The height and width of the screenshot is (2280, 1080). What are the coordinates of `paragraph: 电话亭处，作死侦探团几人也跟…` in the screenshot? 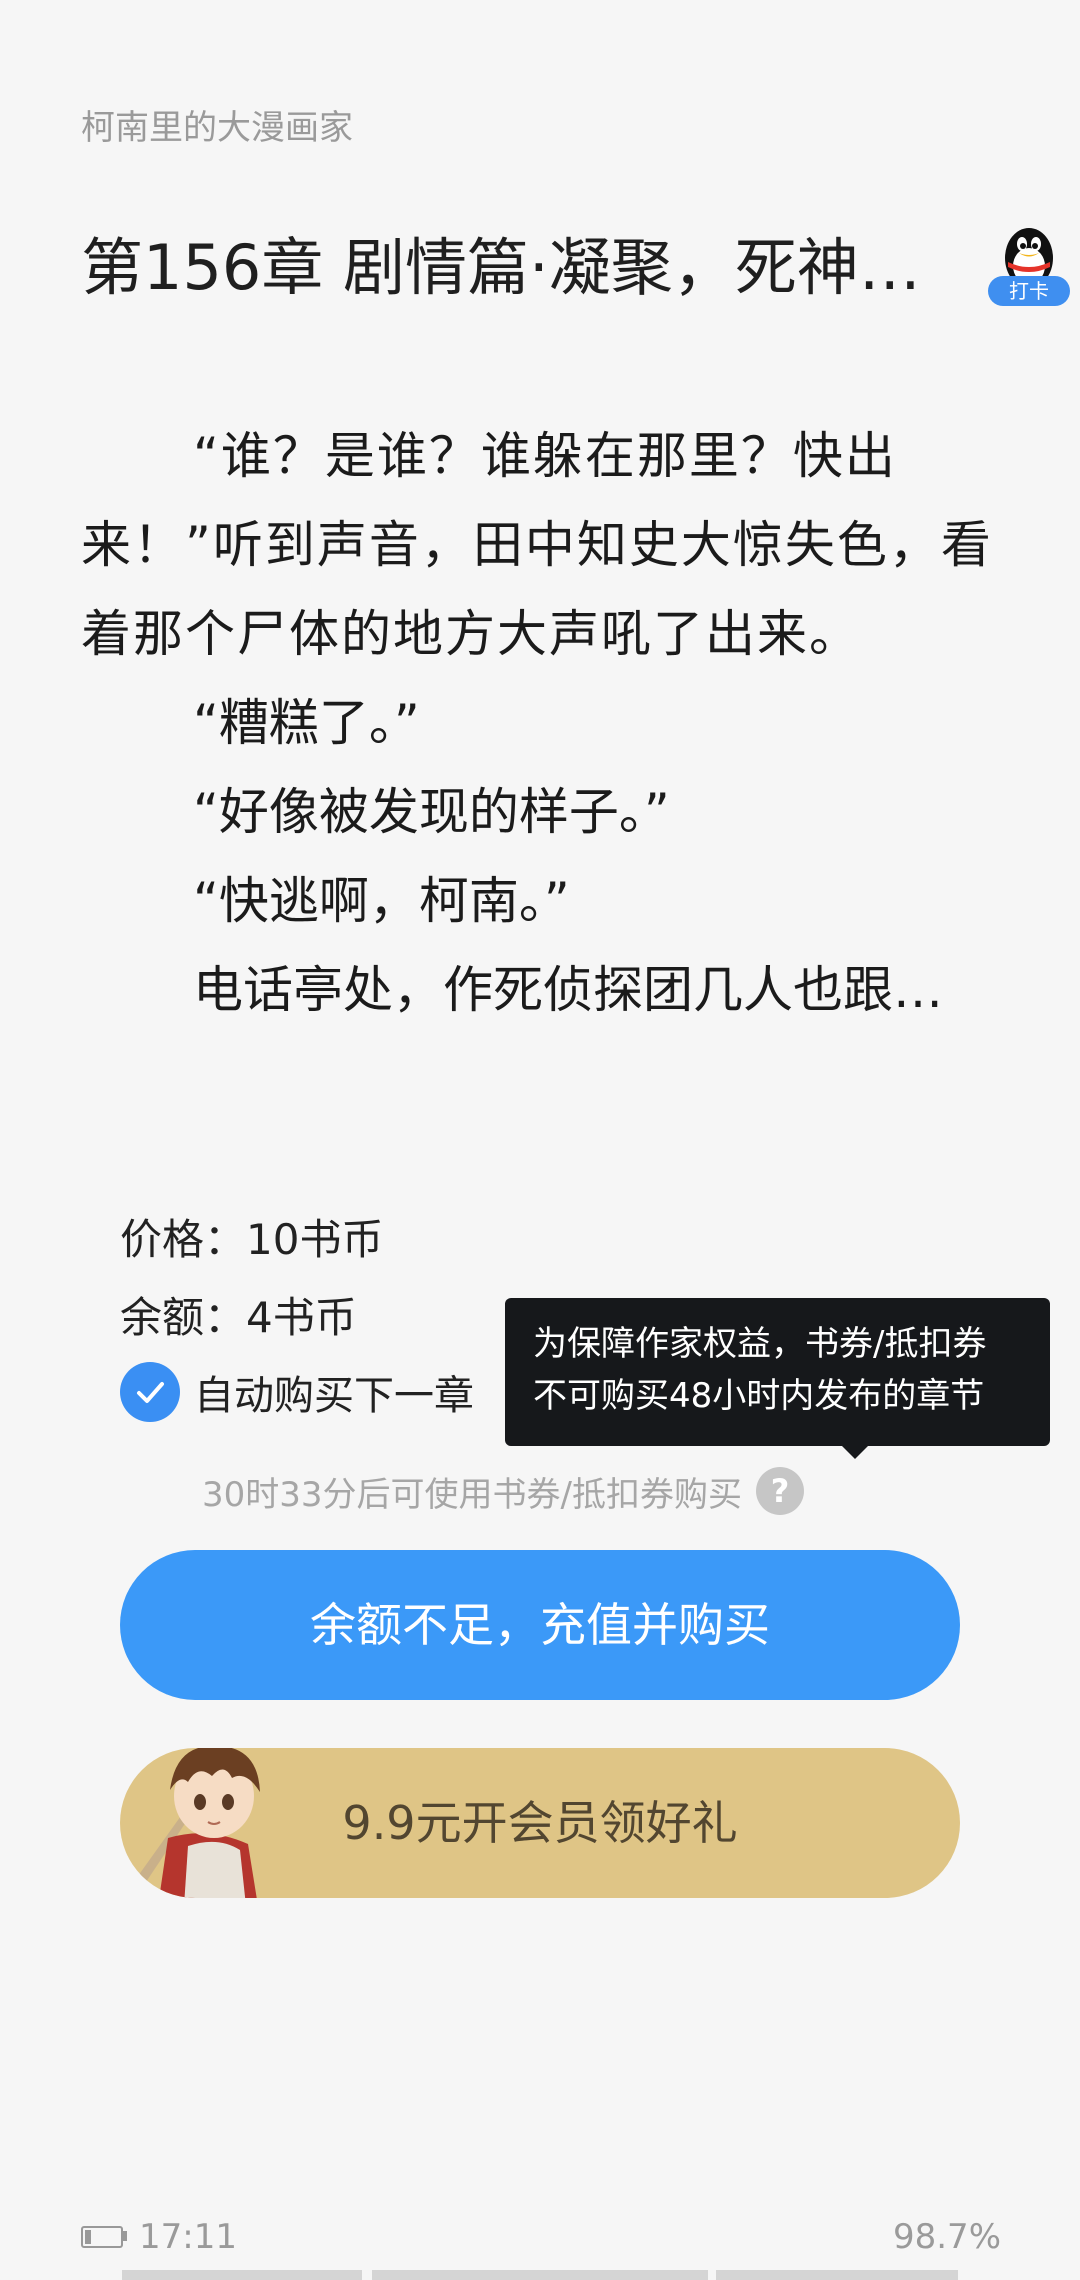 It's located at (568, 990).